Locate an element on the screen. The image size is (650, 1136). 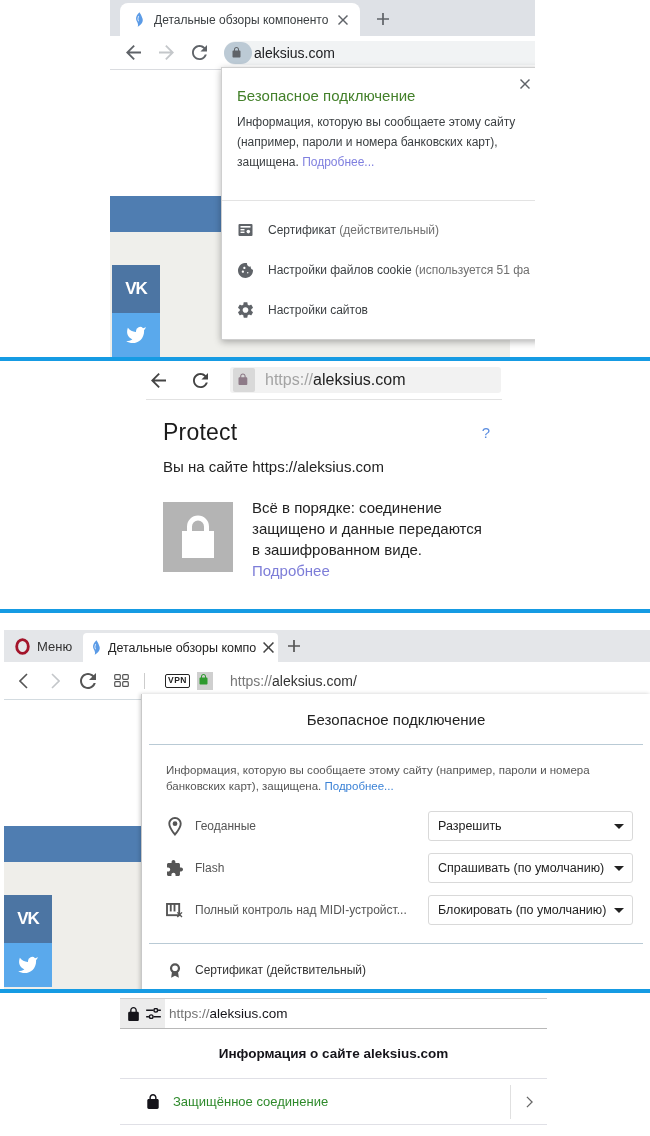
menu-button: Меню is located at coordinates (43, 646).